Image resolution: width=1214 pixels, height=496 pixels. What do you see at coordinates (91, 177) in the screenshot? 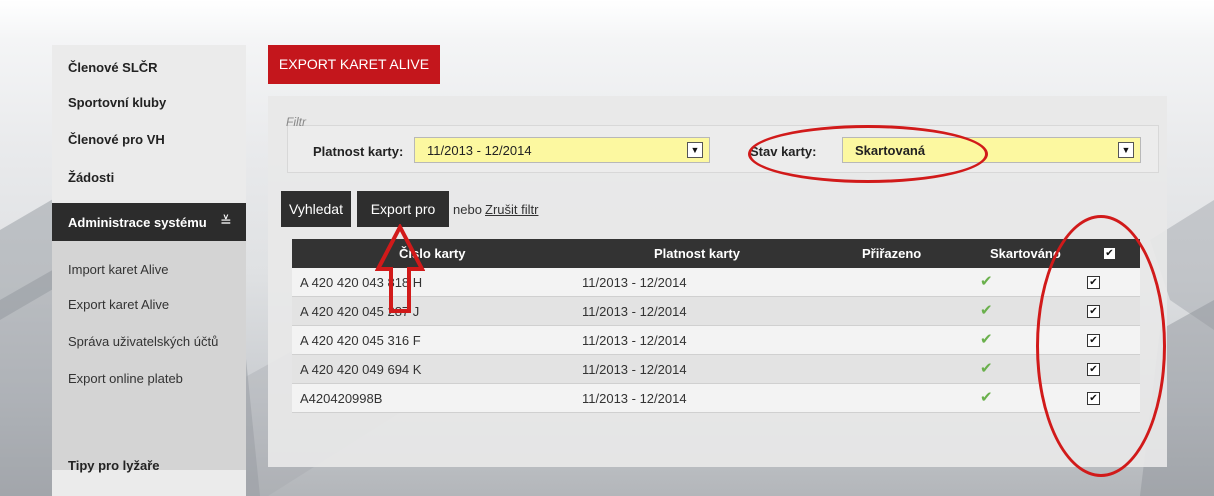
I see `sidebar-item-zadosti: Žádosti` at bounding box center [91, 177].